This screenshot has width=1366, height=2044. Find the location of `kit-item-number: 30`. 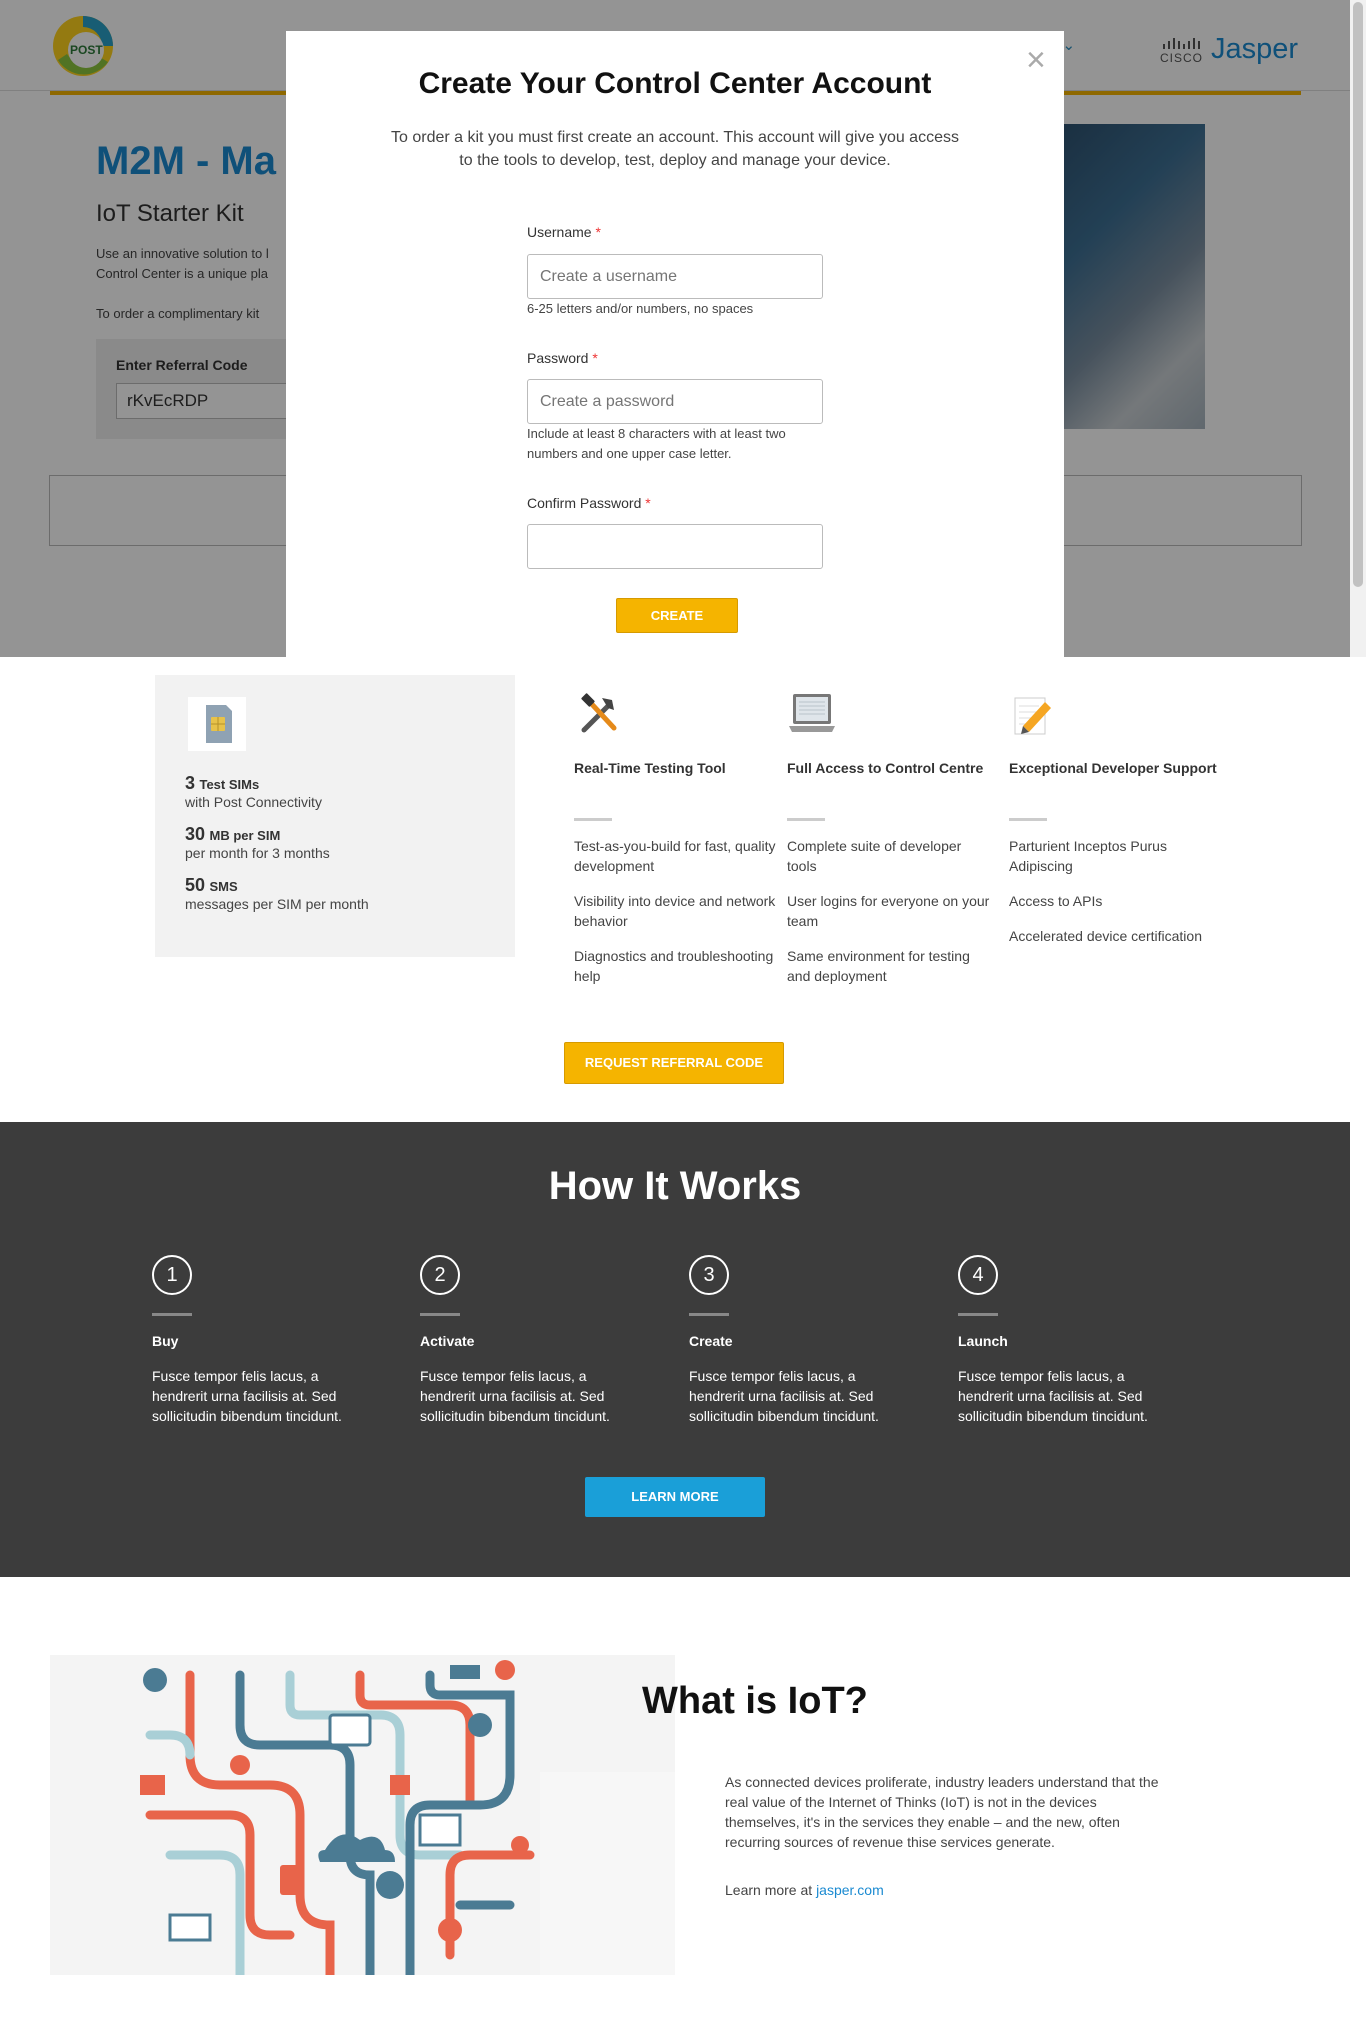

kit-item-number: 30 is located at coordinates (195, 834).